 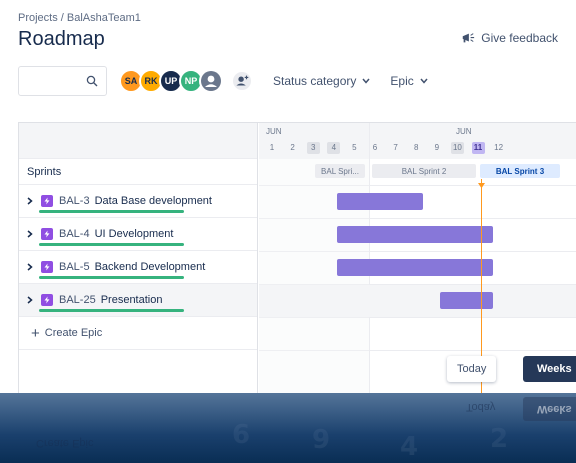 What do you see at coordinates (437, 147) in the screenshot?
I see `day-label: 9` at bounding box center [437, 147].